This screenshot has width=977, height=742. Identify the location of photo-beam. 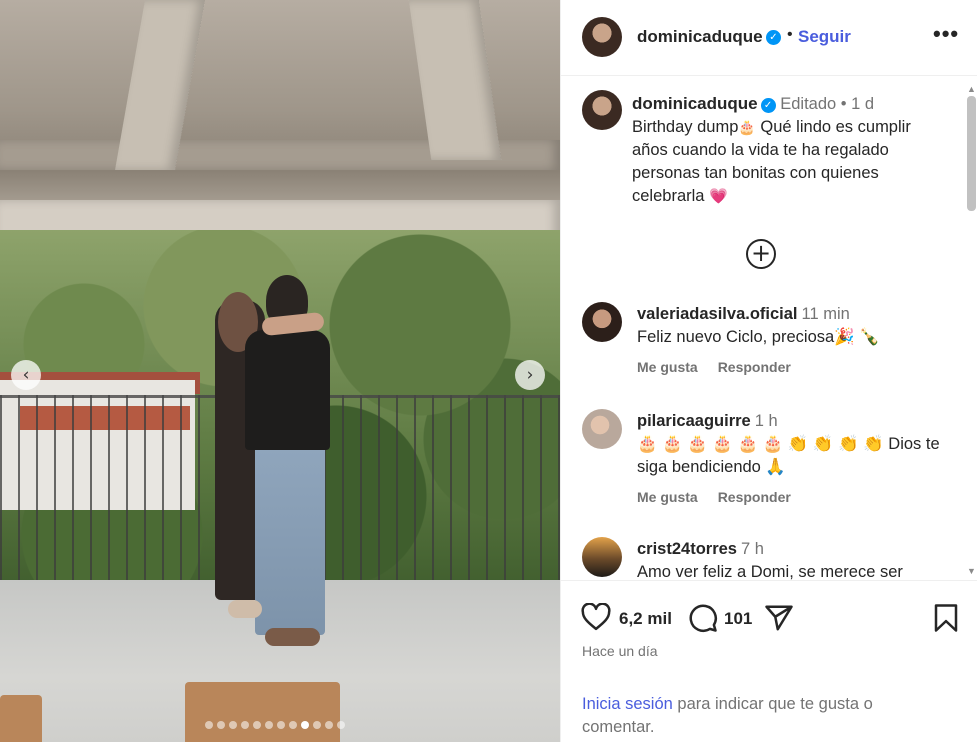
(455, 80).